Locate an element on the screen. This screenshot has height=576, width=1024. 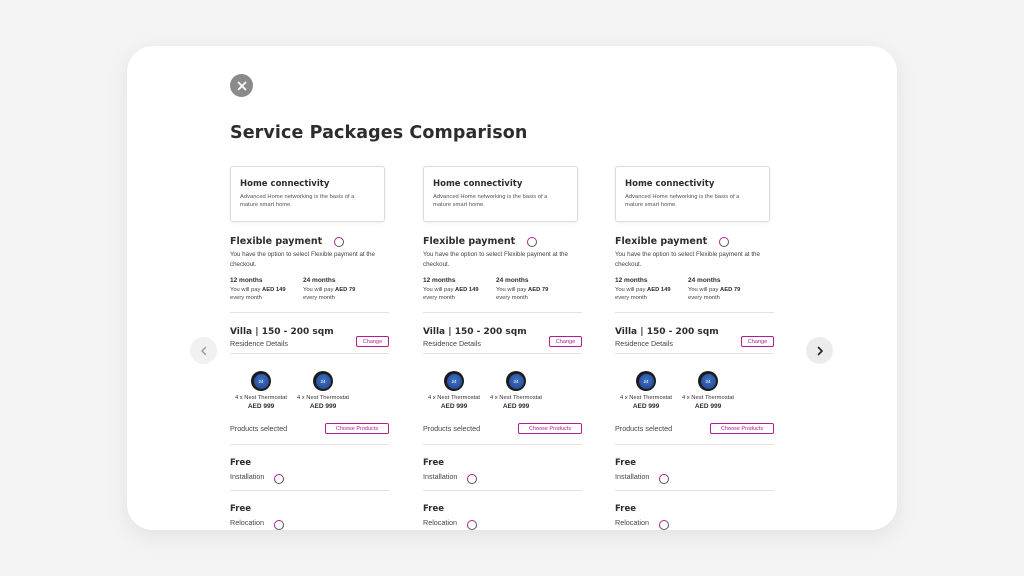
payment-term: 24 months You will pay AED 79 every month is located at coordinates (724, 289).